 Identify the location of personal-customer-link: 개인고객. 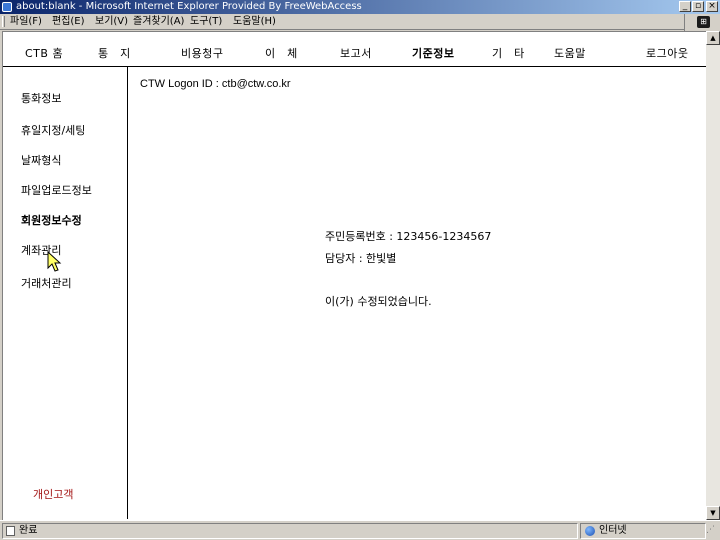
(53, 494).